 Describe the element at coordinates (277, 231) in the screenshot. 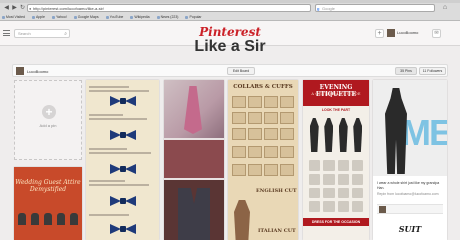

I see `pin-image-subheading: ITALIAN CUT` at that location.